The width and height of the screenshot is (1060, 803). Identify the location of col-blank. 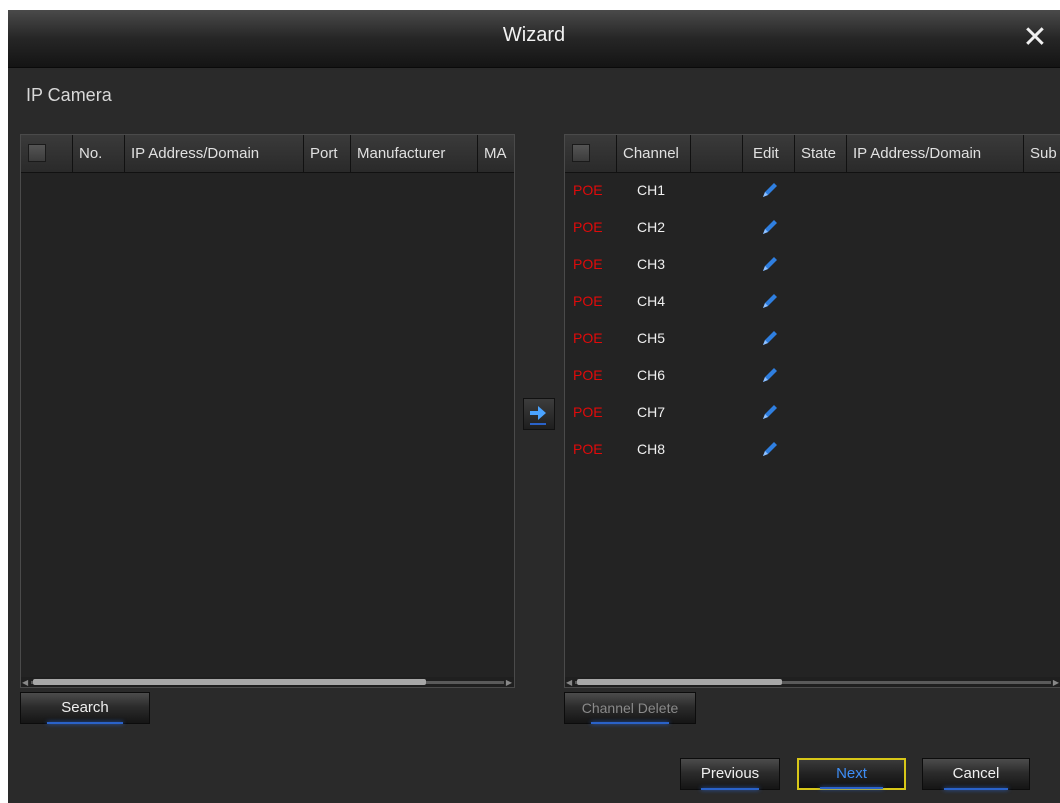
(717, 154).